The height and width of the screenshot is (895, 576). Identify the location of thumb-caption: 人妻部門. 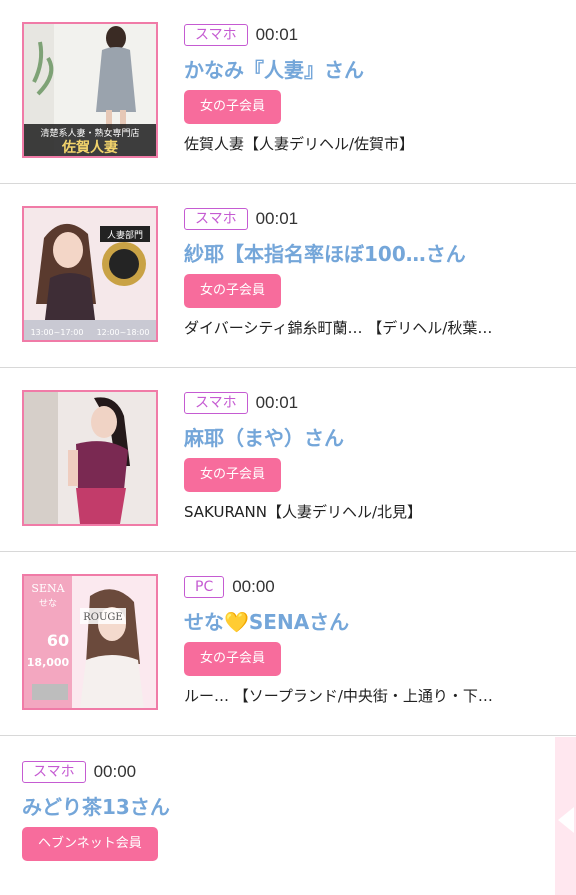
(125, 235).